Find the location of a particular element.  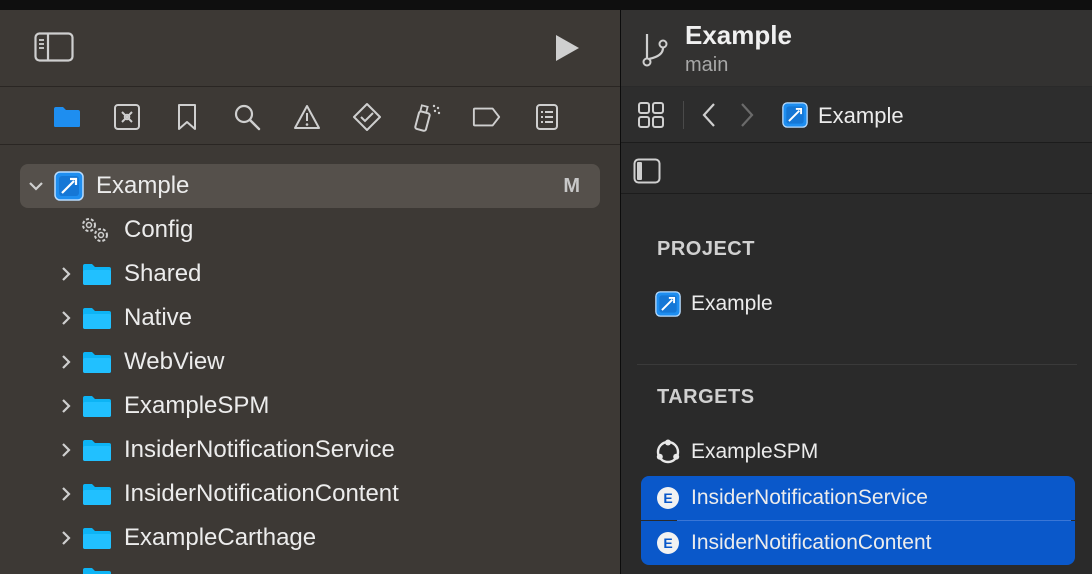

diamond-check-icon is located at coordinates (367, 117).